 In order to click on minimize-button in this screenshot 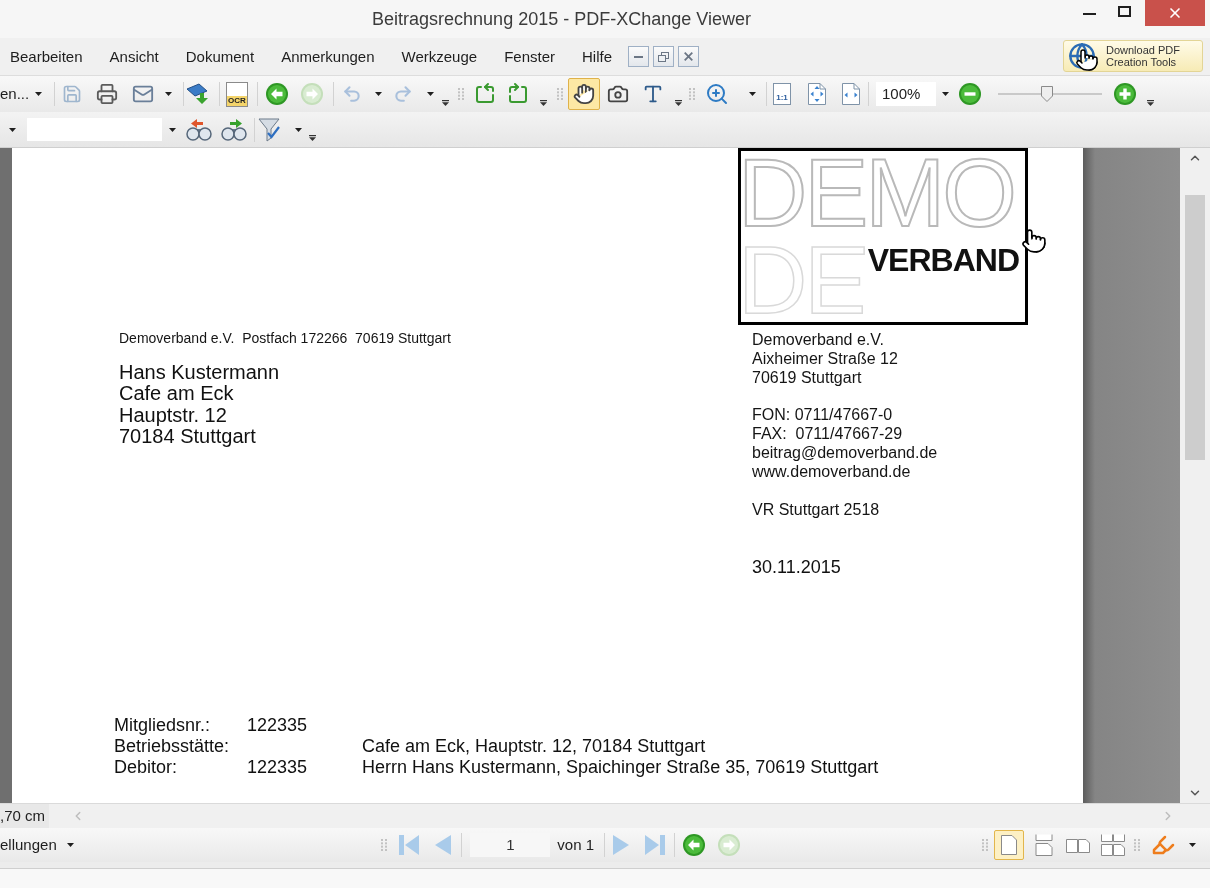, I will do `click(638, 56)`.